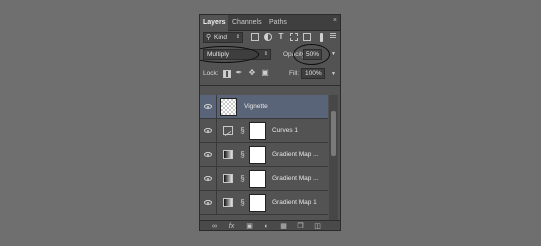 The height and width of the screenshot is (246, 541). Describe the element at coordinates (335, 20) in the screenshot. I see `close-icon: ×` at that location.